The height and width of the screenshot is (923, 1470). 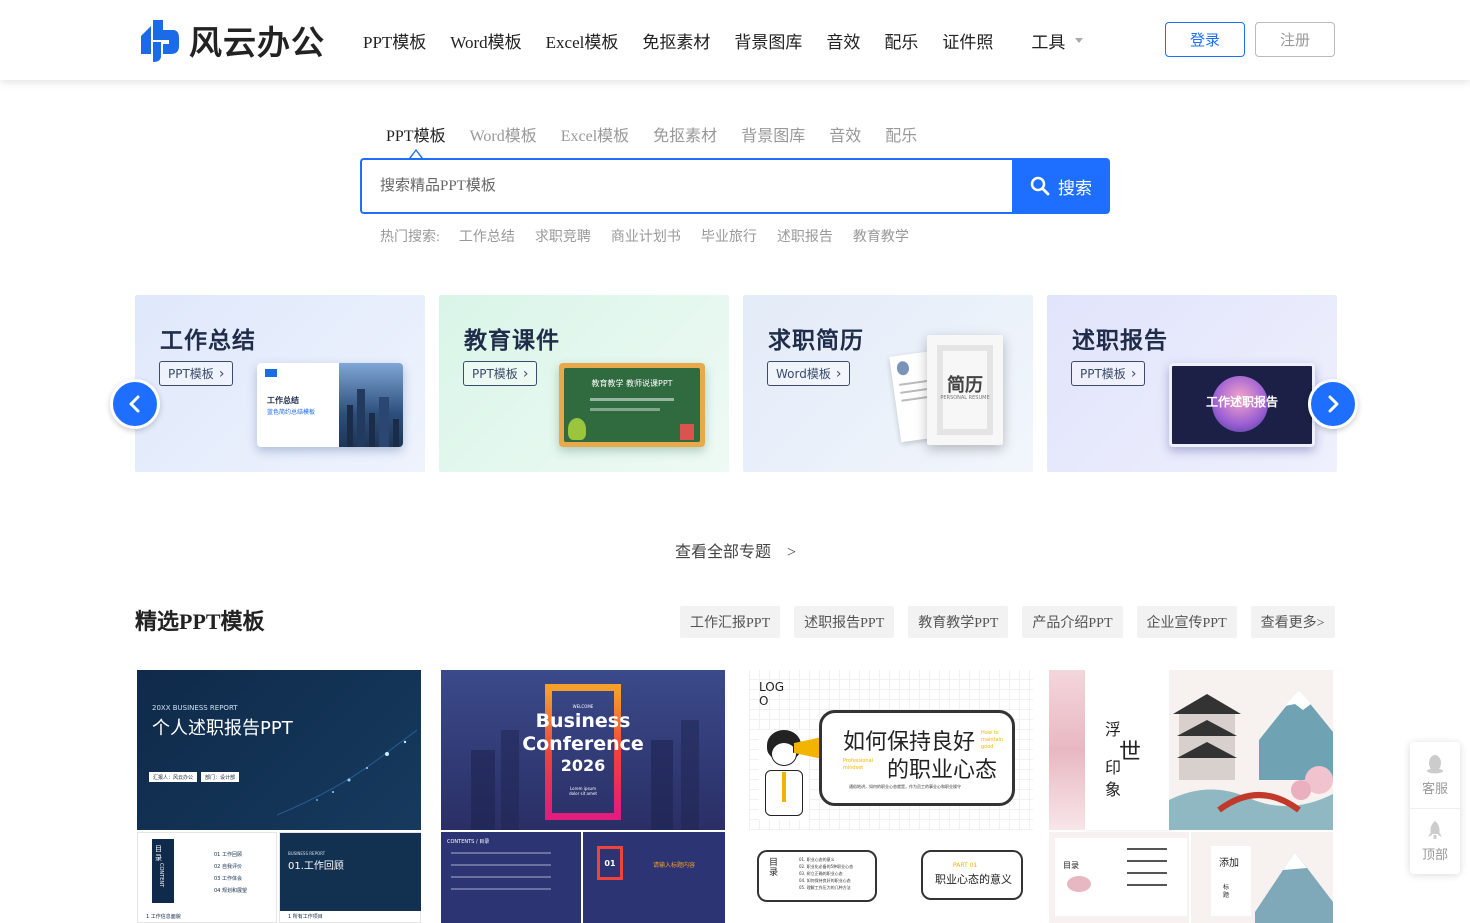 I want to click on thumb-title: 教育教学 教师说课PPT, so click(x=632, y=383).